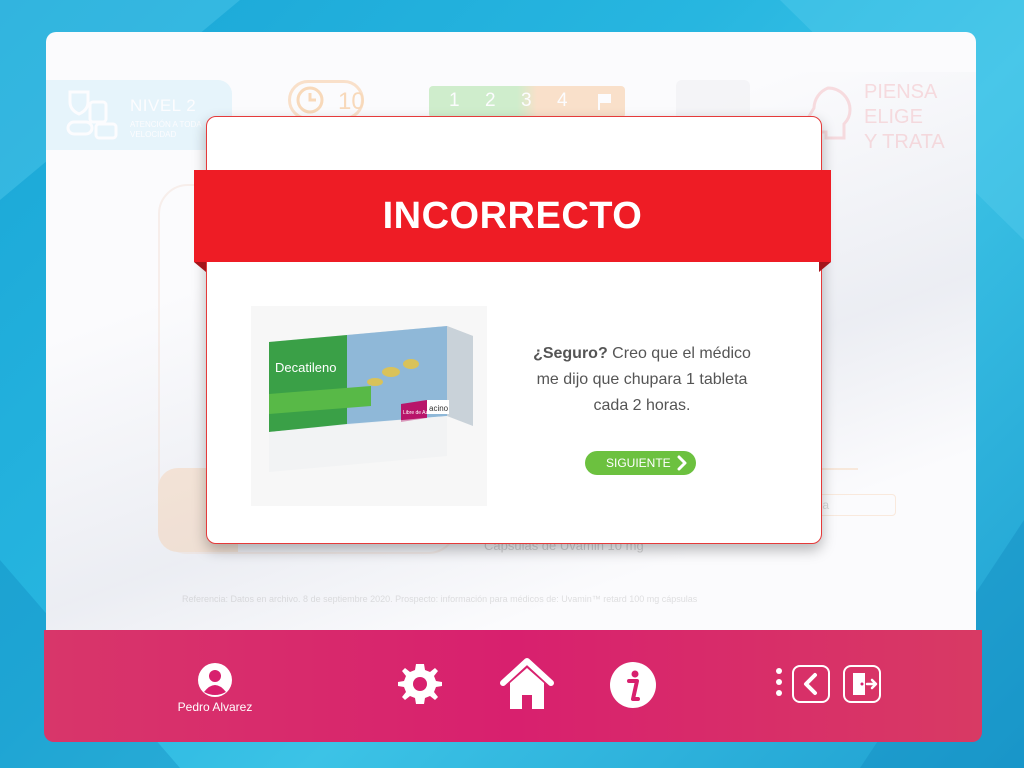 This screenshot has width=1024, height=768. Describe the element at coordinates (92, 115) in the screenshot. I see `medicine-icon` at that location.